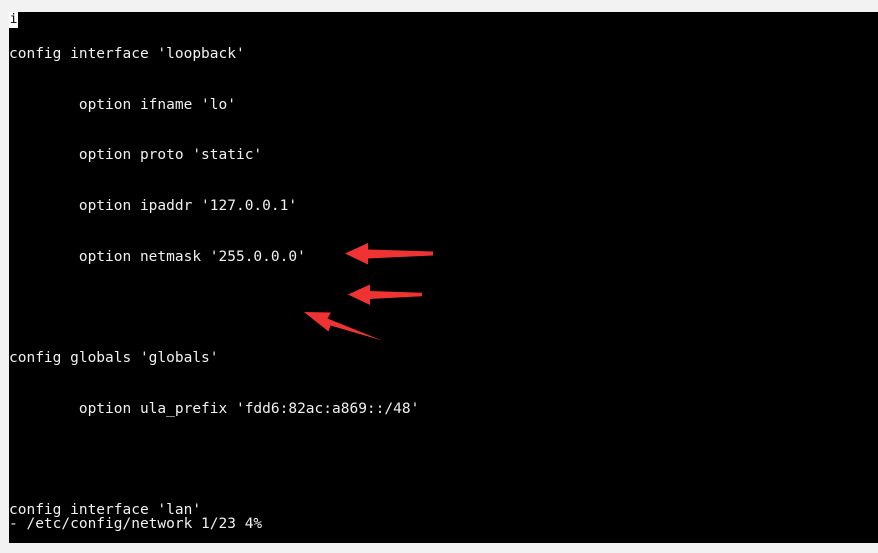 This screenshot has width=878, height=553. I want to click on editor-line: option ifname 'lo', so click(122, 104).